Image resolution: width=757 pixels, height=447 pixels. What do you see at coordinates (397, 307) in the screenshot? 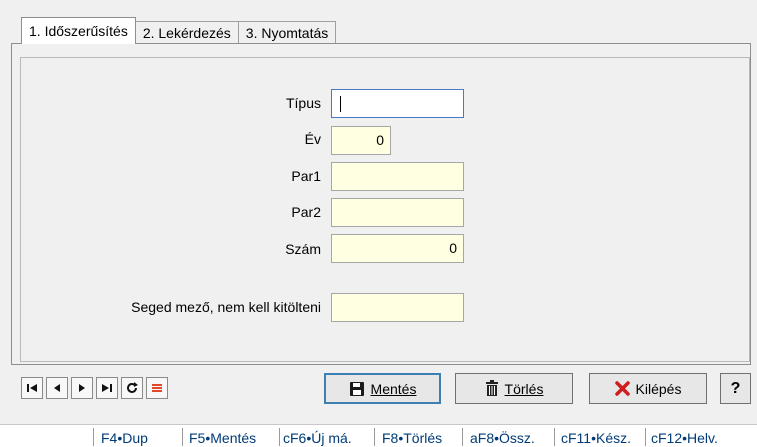
I see `seged-input` at bounding box center [397, 307].